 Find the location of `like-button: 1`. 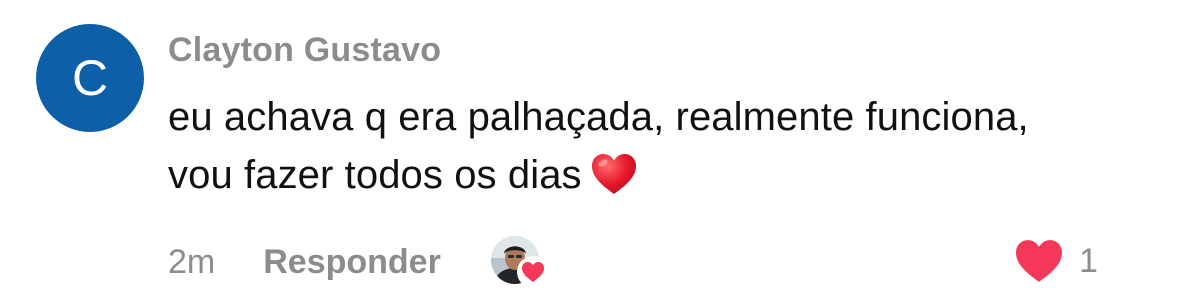

like-button: 1 is located at coordinates (1055, 261).